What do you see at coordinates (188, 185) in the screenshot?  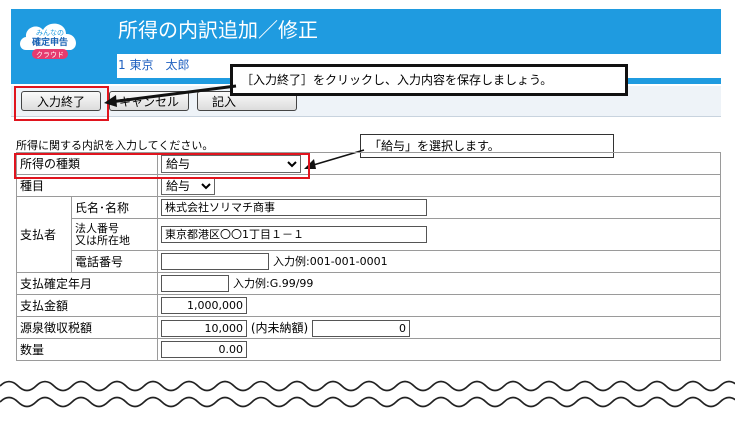 I see `category-select: 給与` at bounding box center [188, 185].